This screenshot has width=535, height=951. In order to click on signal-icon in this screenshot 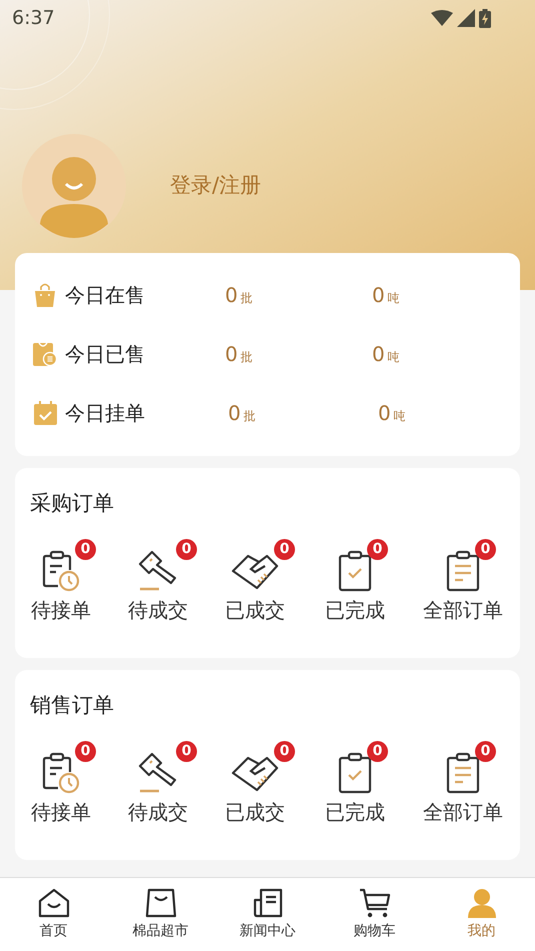, I will do `click(466, 18)`.